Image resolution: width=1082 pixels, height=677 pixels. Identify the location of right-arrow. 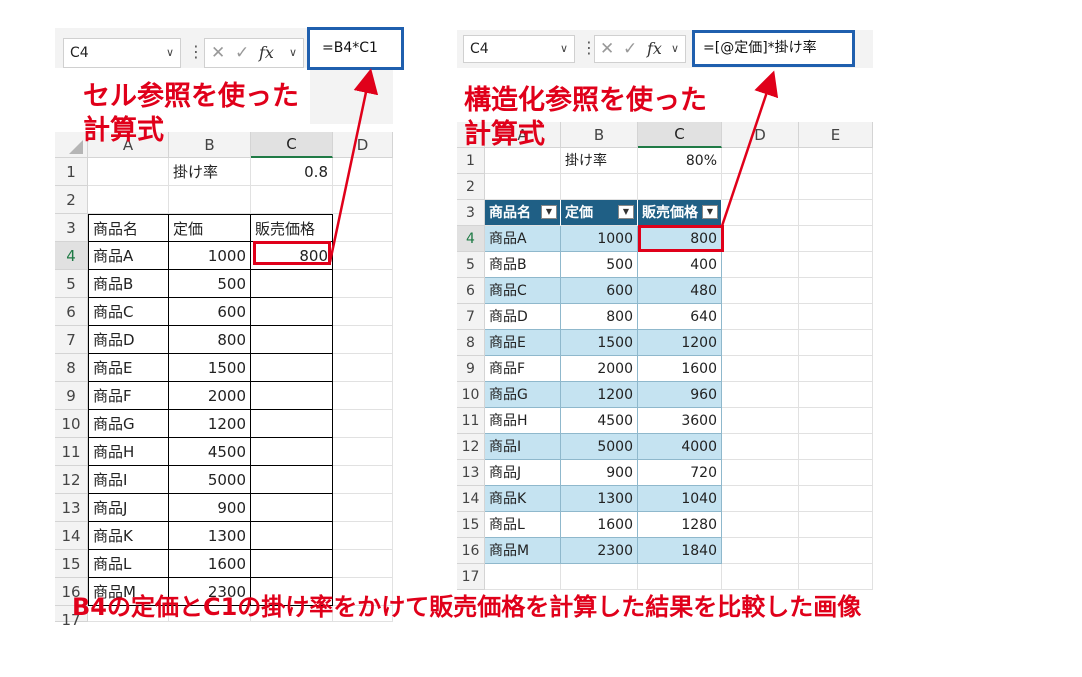
(749, 148).